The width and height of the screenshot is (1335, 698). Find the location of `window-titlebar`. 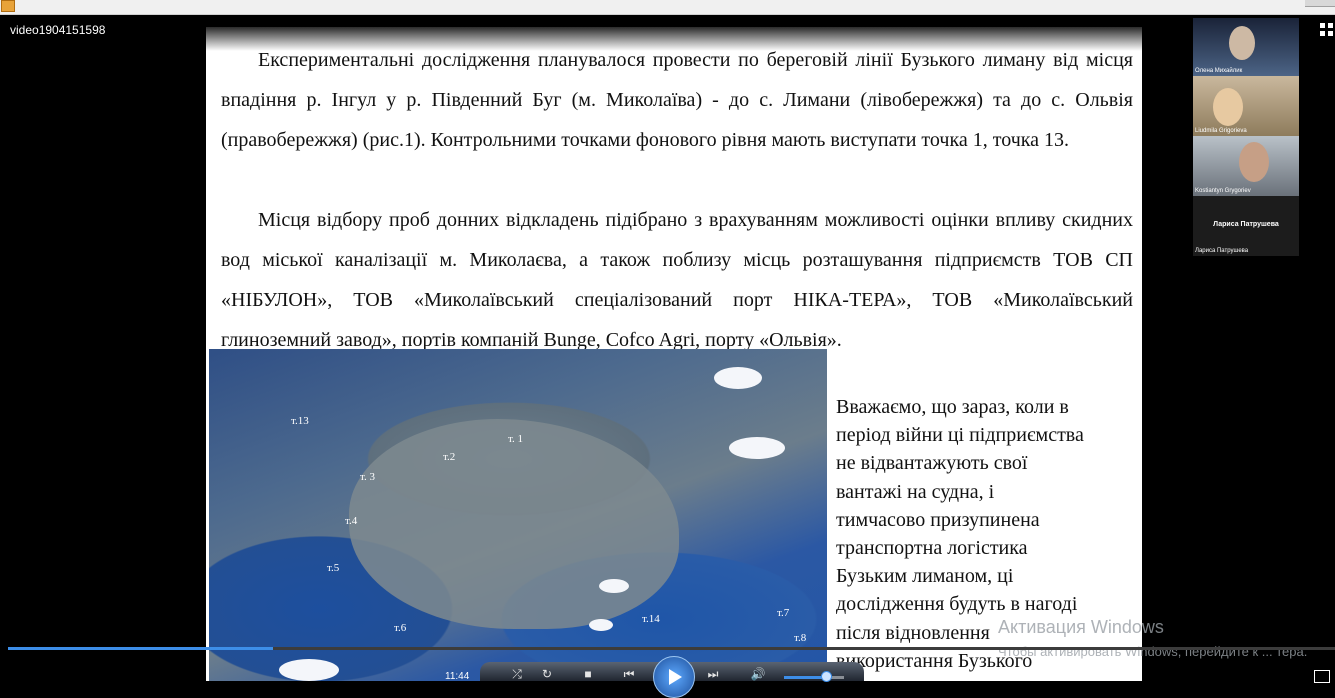

window-titlebar is located at coordinates (667, 7).